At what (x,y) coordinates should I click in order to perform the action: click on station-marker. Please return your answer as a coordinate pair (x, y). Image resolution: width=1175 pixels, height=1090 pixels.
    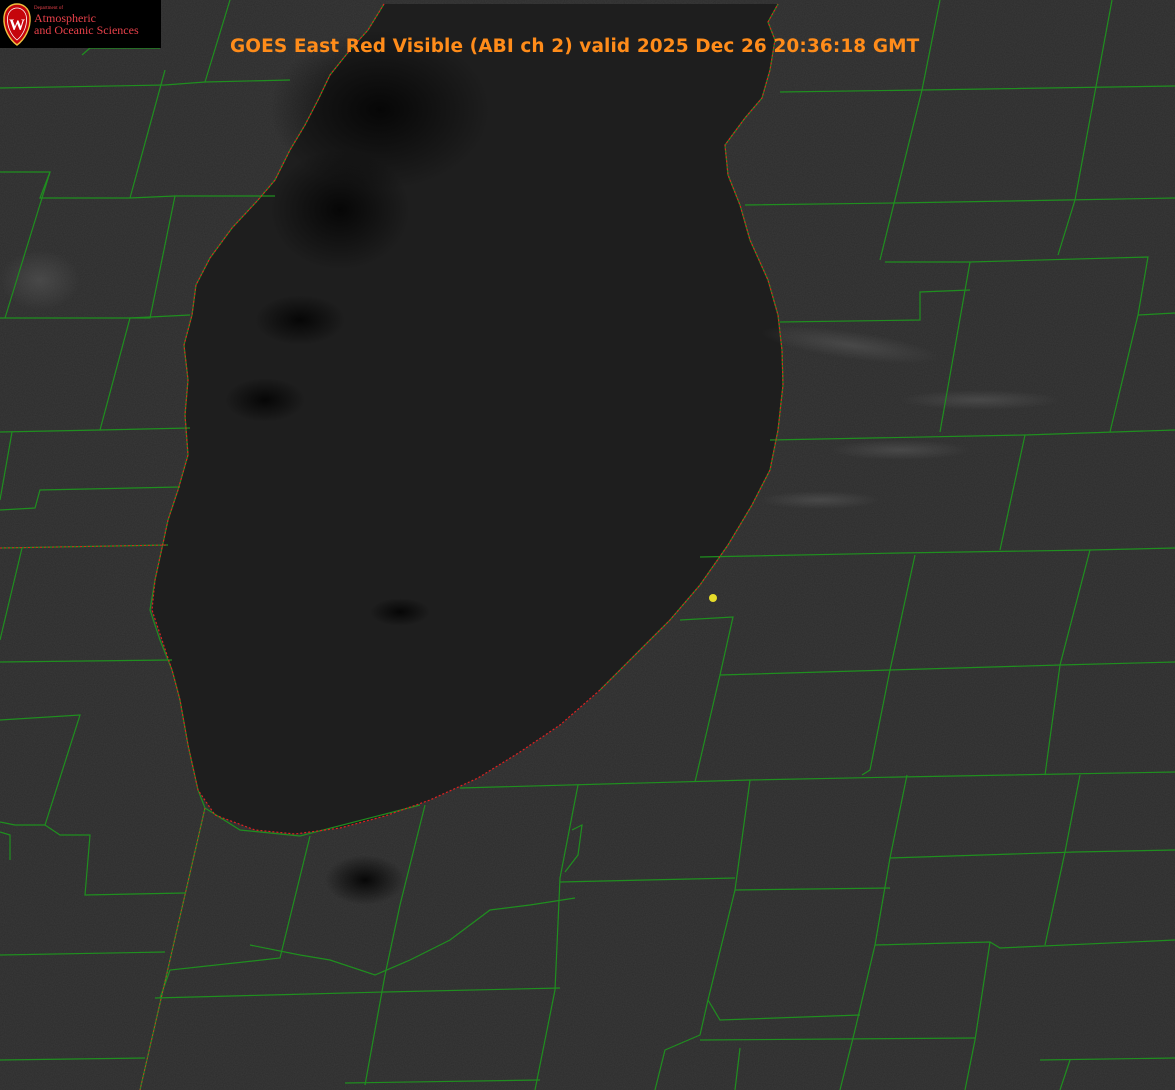
    Looking at the image, I should click on (713, 598).